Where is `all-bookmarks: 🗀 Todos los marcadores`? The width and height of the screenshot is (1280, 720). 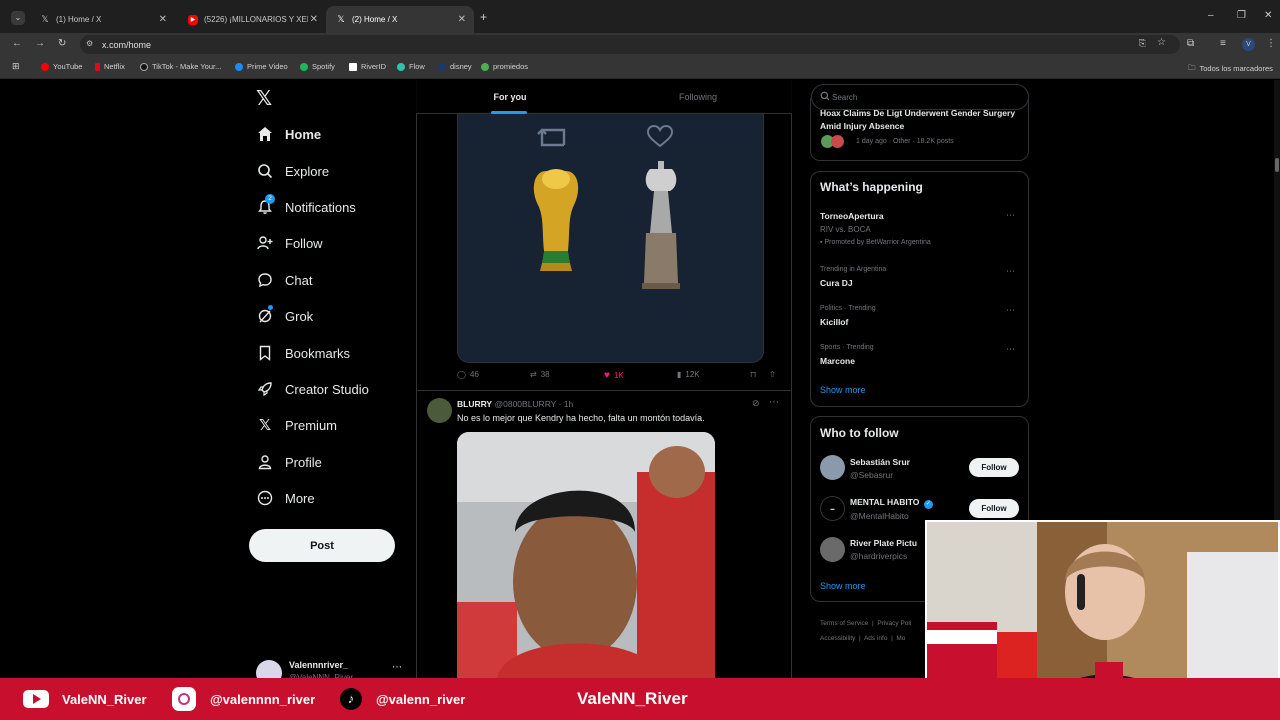 all-bookmarks: 🗀 Todos los marcadores is located at coordinates (1230, 68).